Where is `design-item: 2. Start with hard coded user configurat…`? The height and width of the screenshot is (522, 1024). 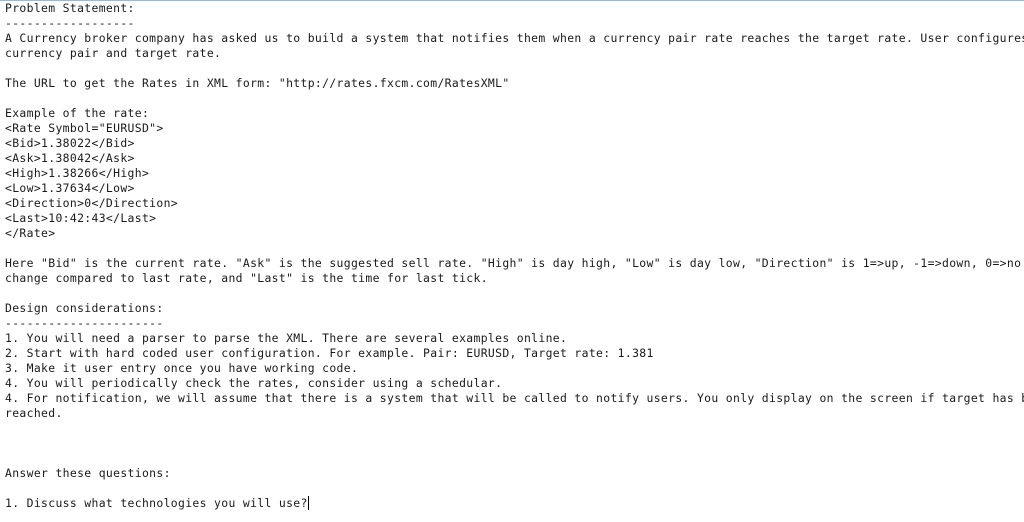
design-item: 2. Start with hard coded user configurat… is located at coordinates (329, 353).